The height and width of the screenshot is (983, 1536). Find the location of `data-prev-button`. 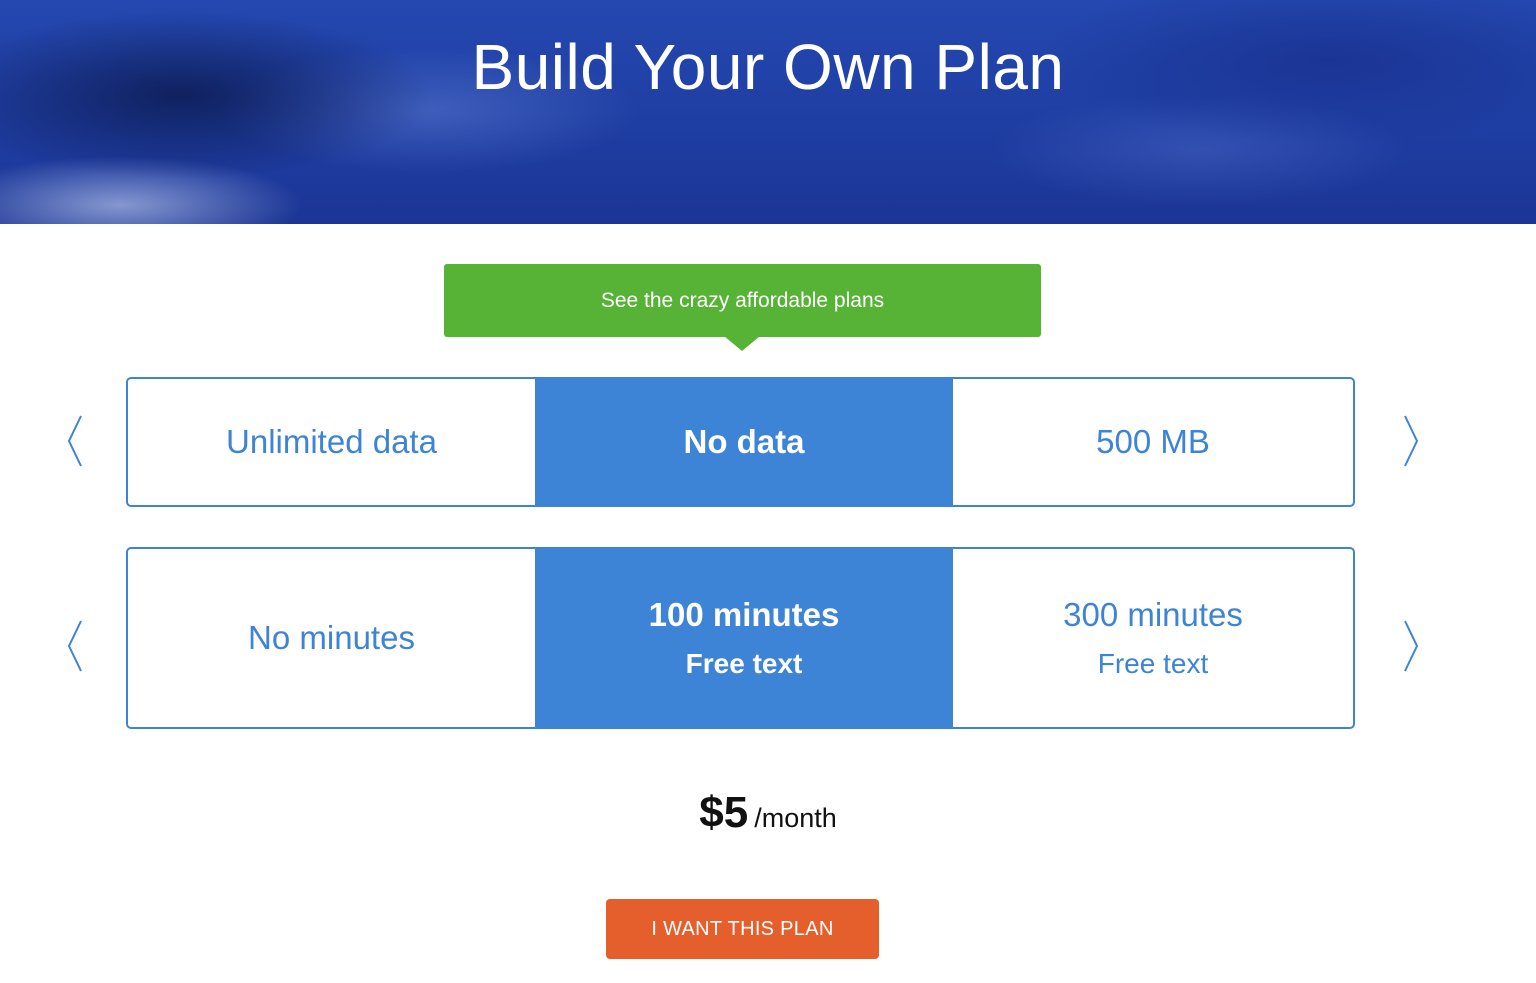

data-prev-button is located at coordinates (75, 441).